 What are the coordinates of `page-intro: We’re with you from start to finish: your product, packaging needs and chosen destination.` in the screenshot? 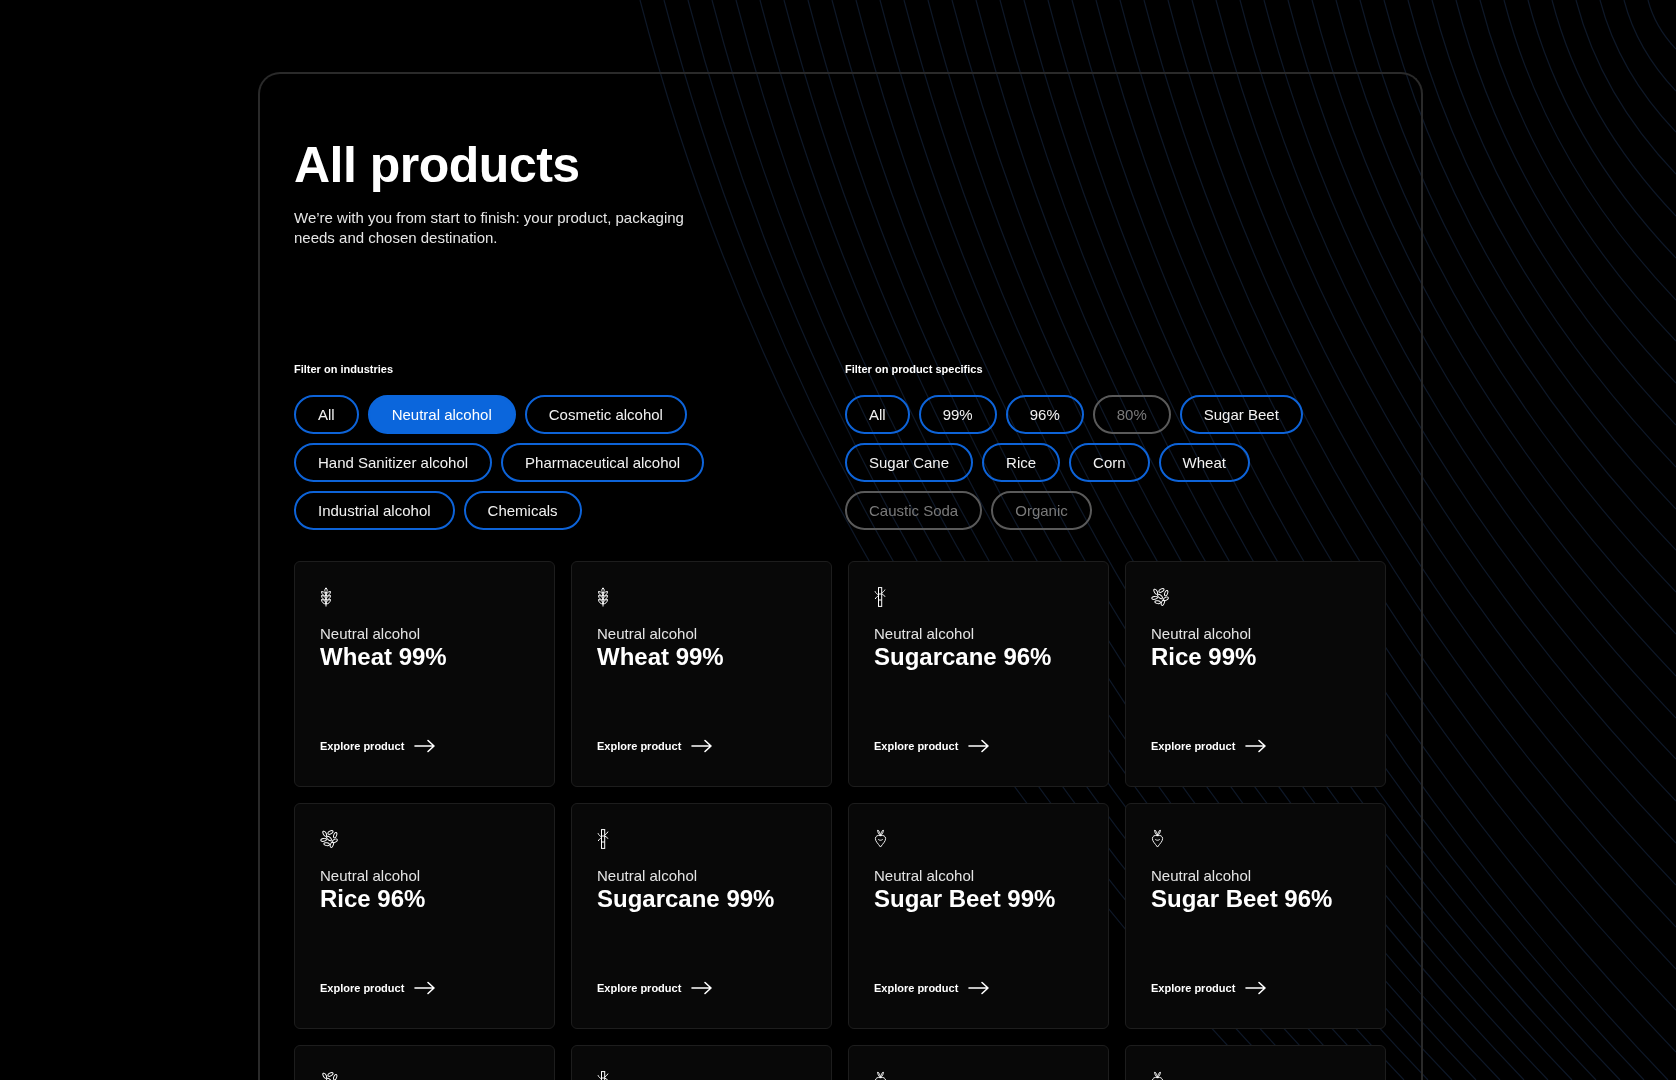 It's located at (489, 228).